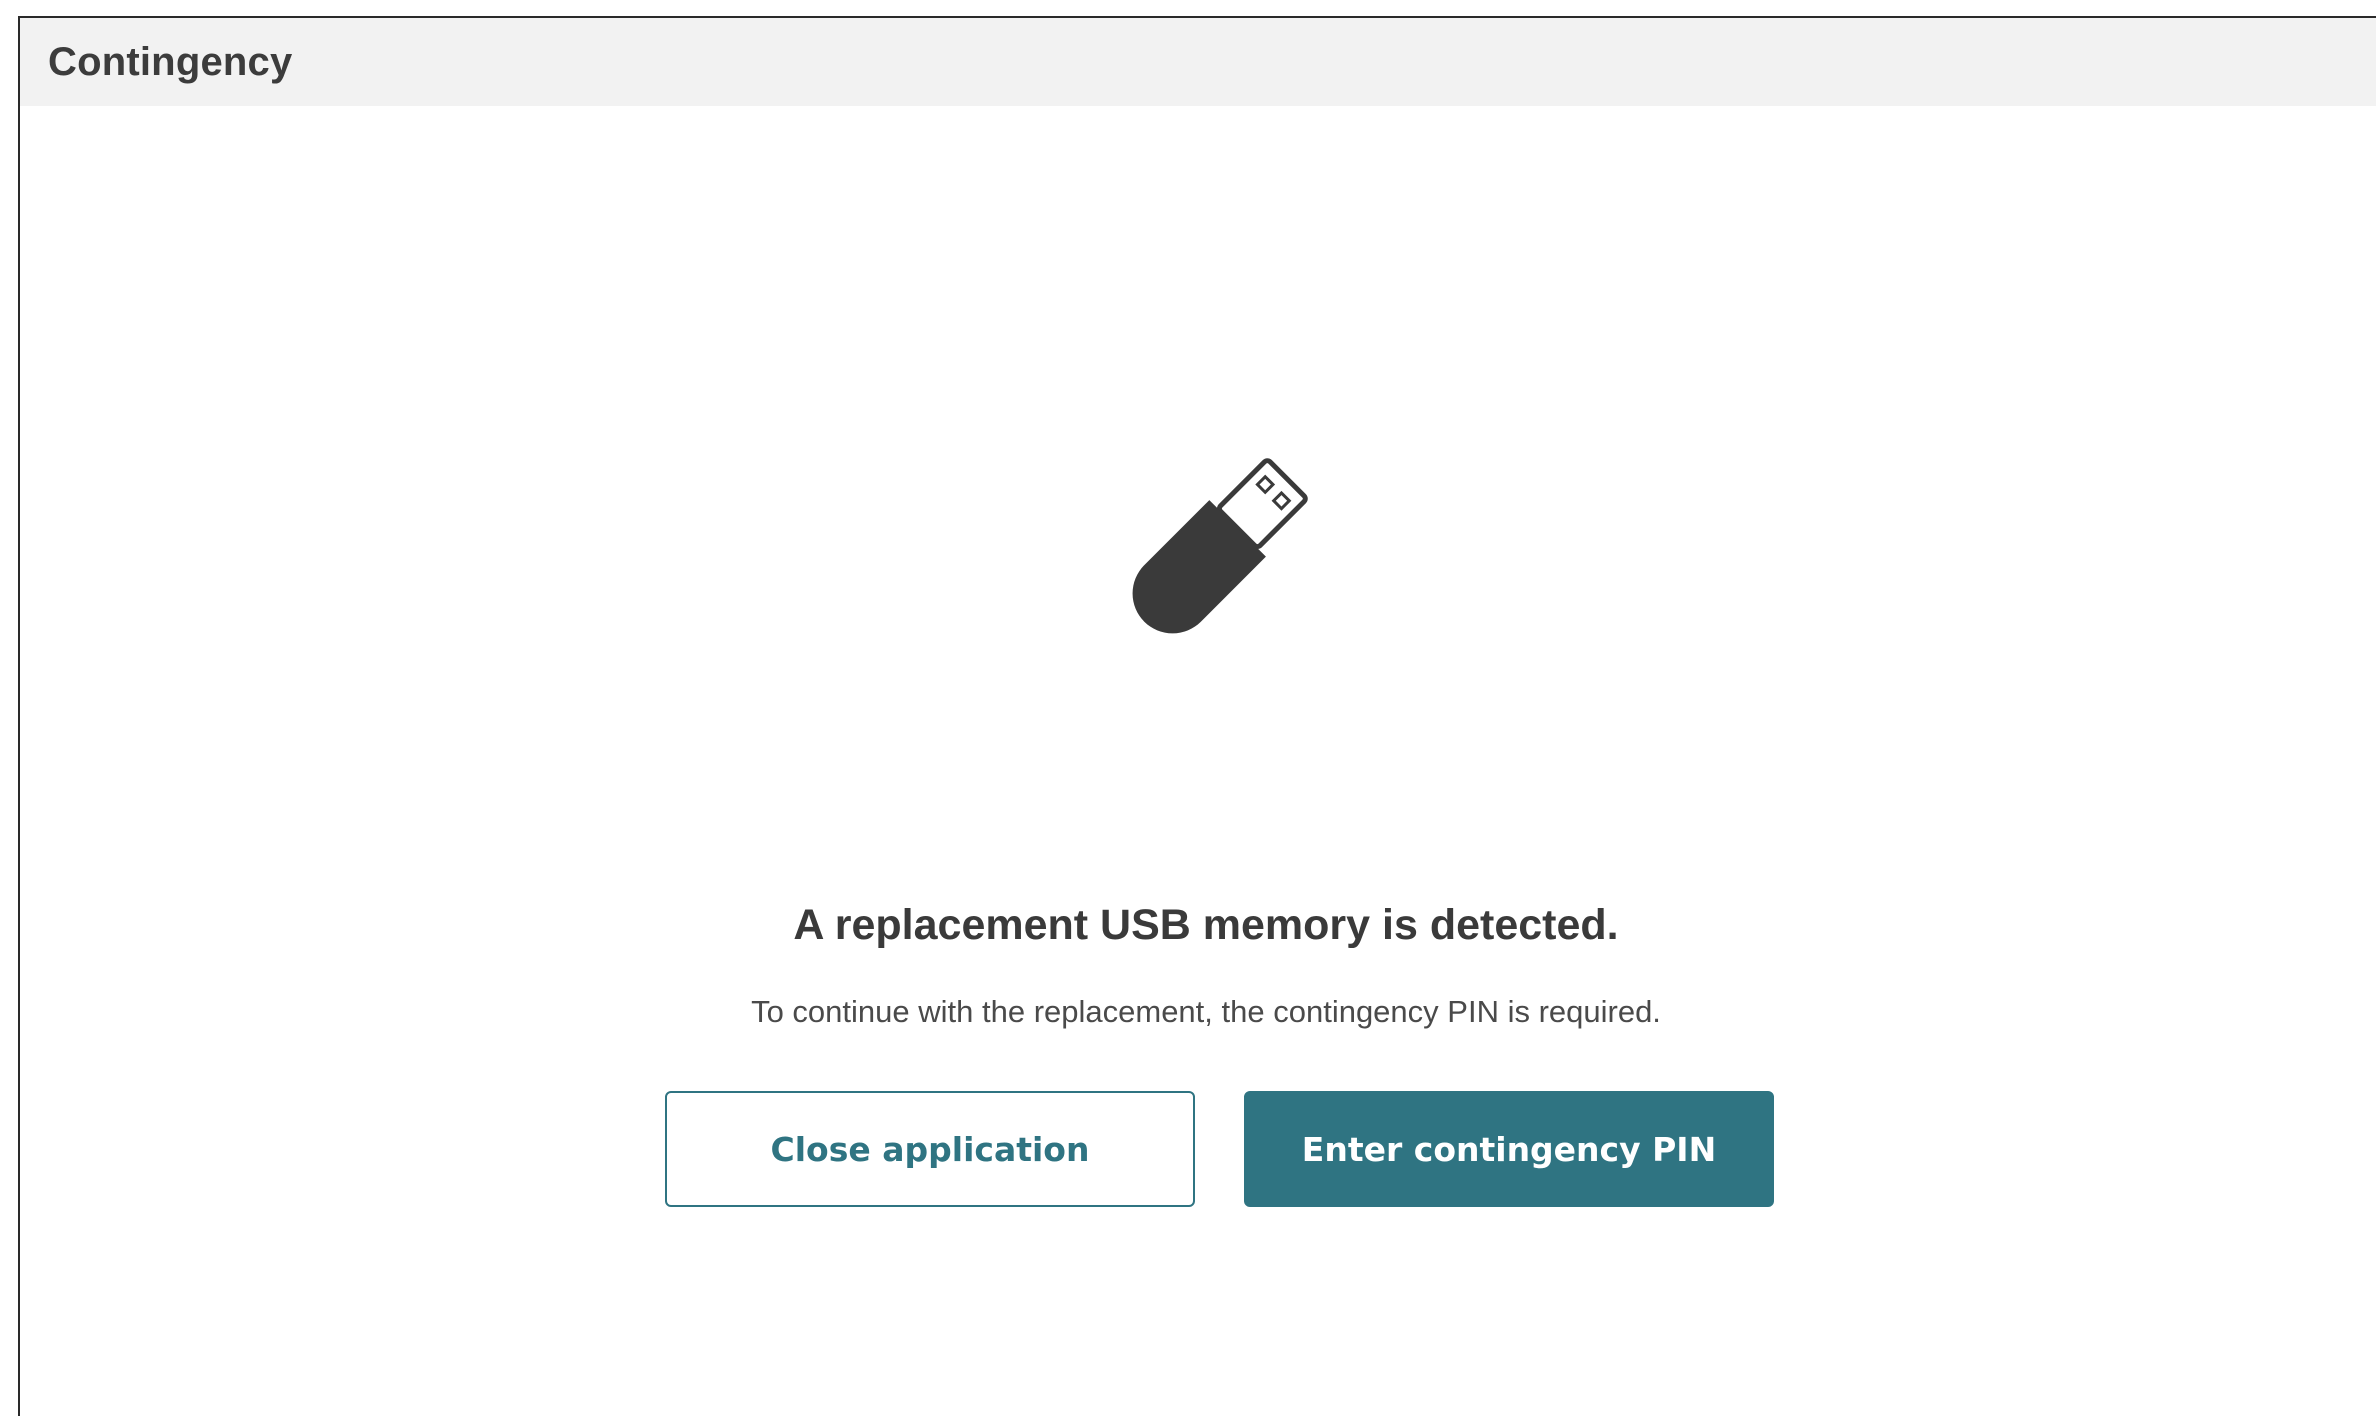 The width and height of the screenshot is (2376, 1416). What do you see at coordinates (1198, 62) in the screenshot?
I see `title-bar: Contingency` at bounding box center [1198, 62].